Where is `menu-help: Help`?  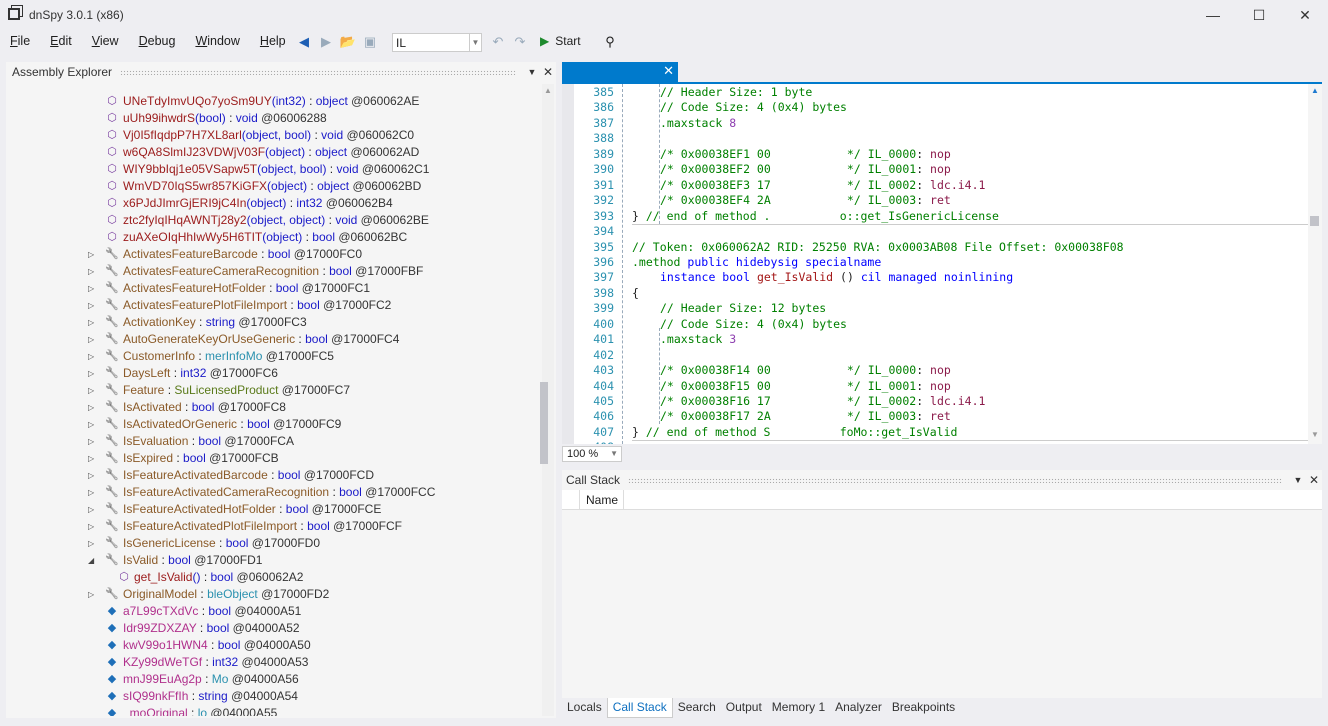
menu-help: Help is located at coordinates (273, 41).